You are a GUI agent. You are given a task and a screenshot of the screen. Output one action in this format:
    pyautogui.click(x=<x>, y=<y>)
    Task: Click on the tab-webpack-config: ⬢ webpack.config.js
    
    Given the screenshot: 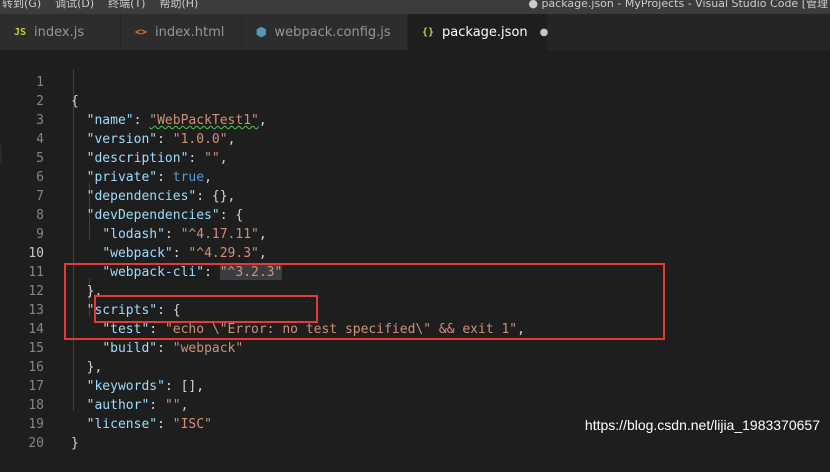 What is the action you would take?
    pyautogui.click(x=325, y=32)
    